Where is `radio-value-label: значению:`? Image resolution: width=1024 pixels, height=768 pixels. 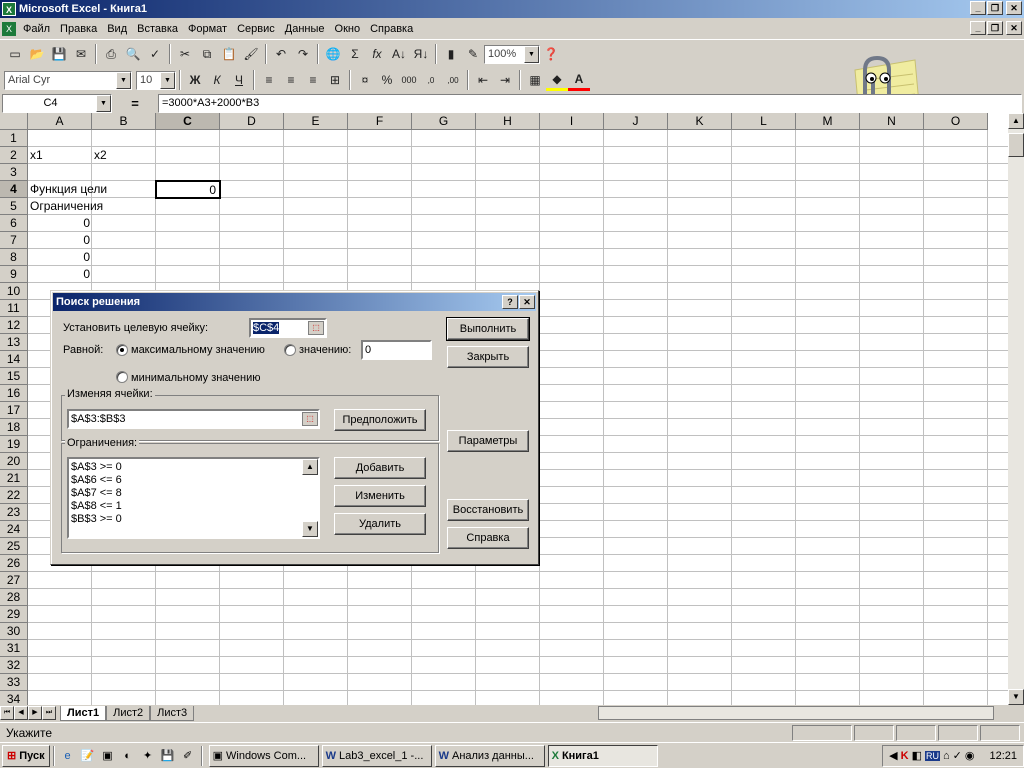
radio-value-label: значению: is located at coordinates (325, 350).